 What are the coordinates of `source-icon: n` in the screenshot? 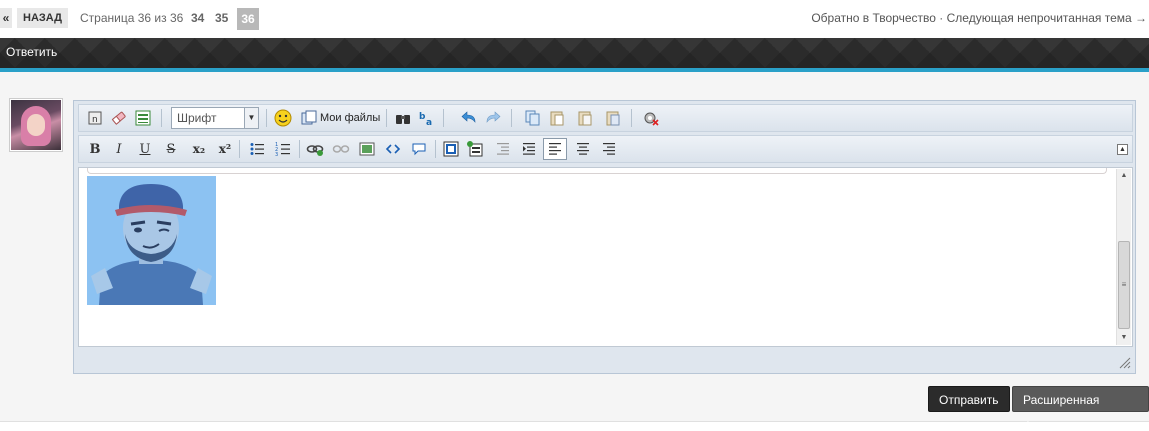 It's located at (95, 118).